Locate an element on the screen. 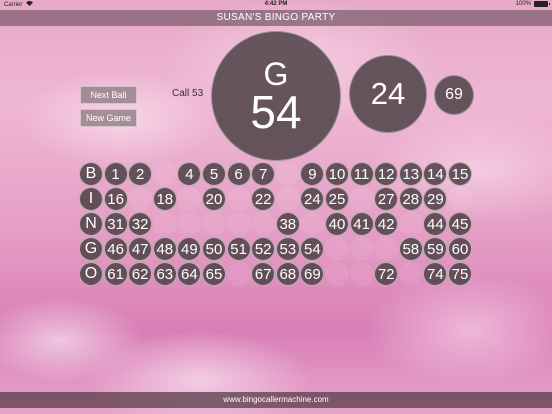  board-number-24: 24 is located at coordinates (312, 199).